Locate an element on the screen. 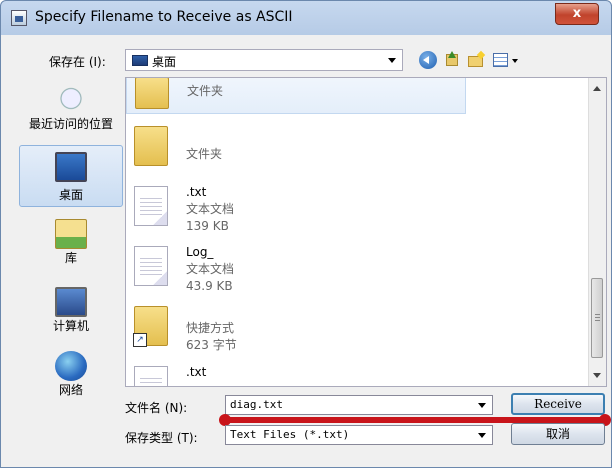 This screenshot has height=468, width=612. shortcut-icon: ↗ is located at coordinates (150, 326).